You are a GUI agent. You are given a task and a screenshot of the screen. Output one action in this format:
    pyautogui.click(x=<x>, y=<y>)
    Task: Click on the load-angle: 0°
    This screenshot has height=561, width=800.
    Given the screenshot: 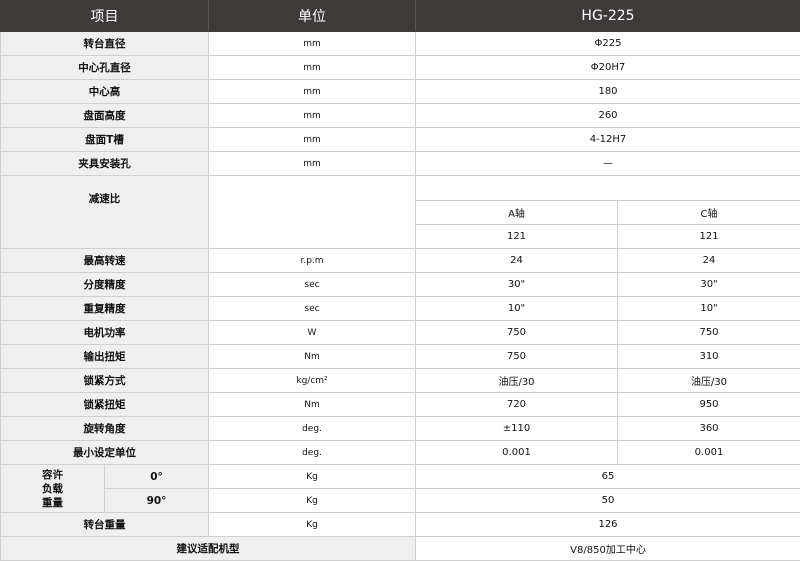 What is the action you would take?
    pyautogui.click(x=157, y=477)
    